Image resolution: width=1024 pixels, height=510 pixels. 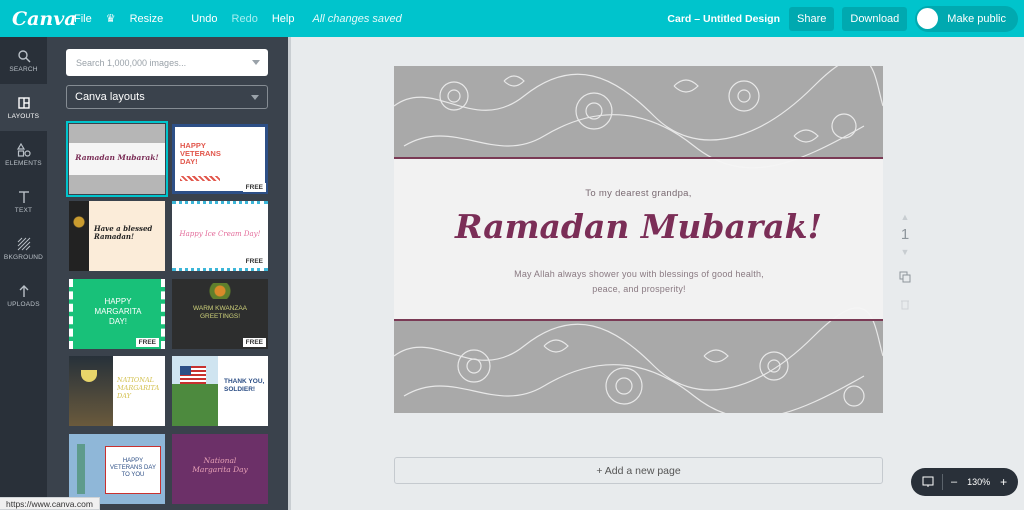 I want to click on redo-button: Redo, so click(x=245, y=19).